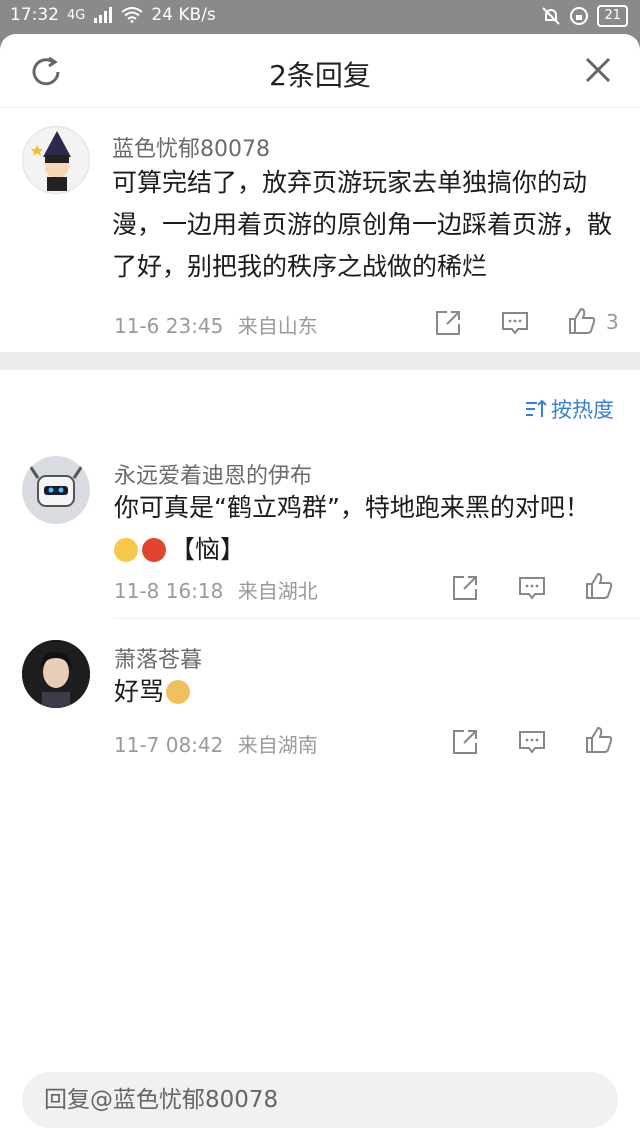 Image resolution: width=640 pixels, height=1138 pixels. What do you see at coordinates (536, 408) in the screenshot?
I see `sort-icon` at bounding box center [536, 408].